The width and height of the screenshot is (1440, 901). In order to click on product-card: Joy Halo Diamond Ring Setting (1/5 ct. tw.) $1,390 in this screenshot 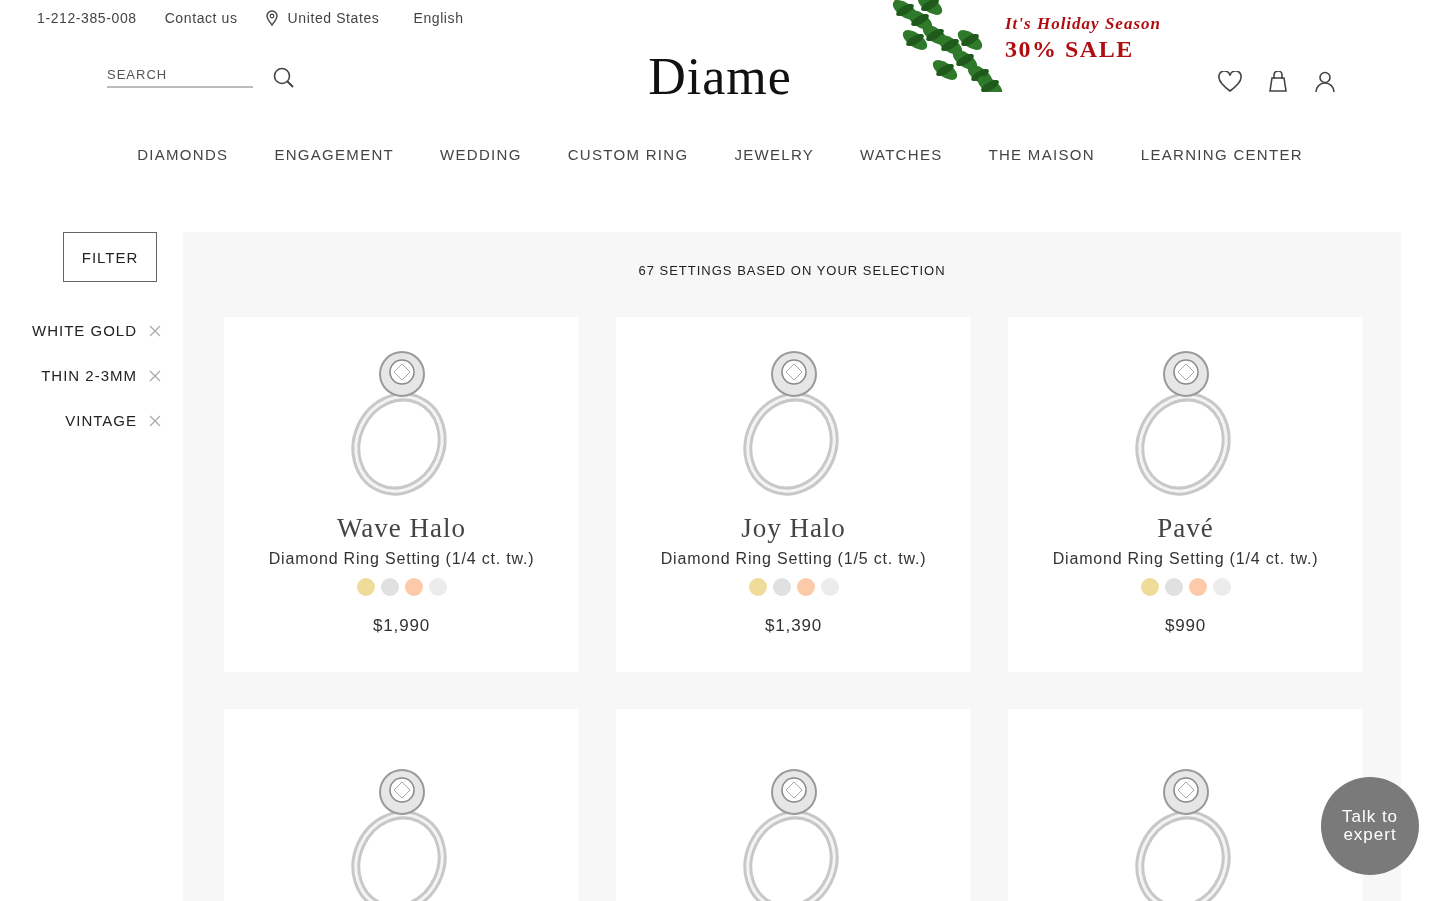, I will do `click(793, 494)`.